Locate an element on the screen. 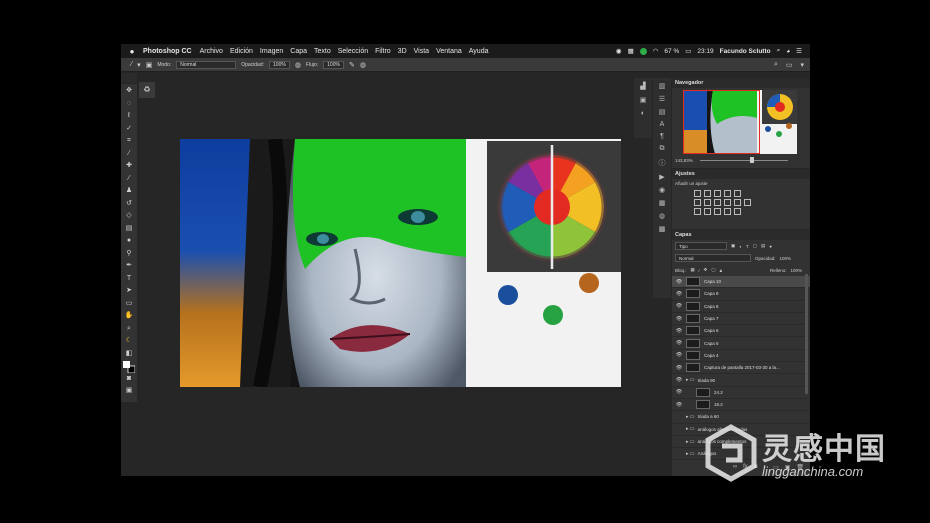 This screenshot has width=930, height=523. layer-row: 👁︎ Capa 4 is located at coordinates (741, 356).